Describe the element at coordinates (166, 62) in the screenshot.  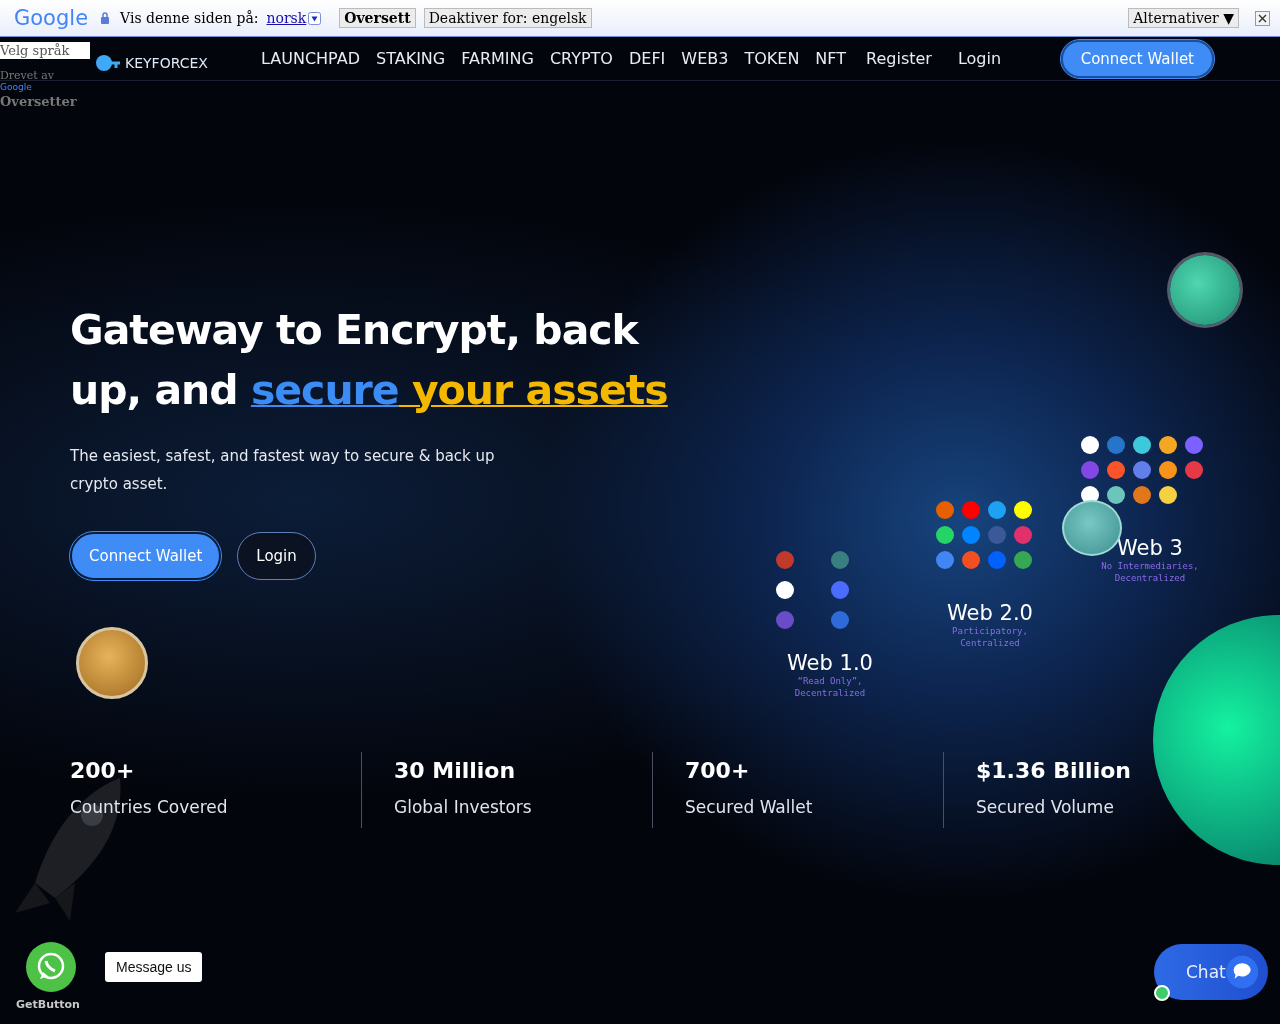
I see `logo-text: KEYFORCEX` at that location.